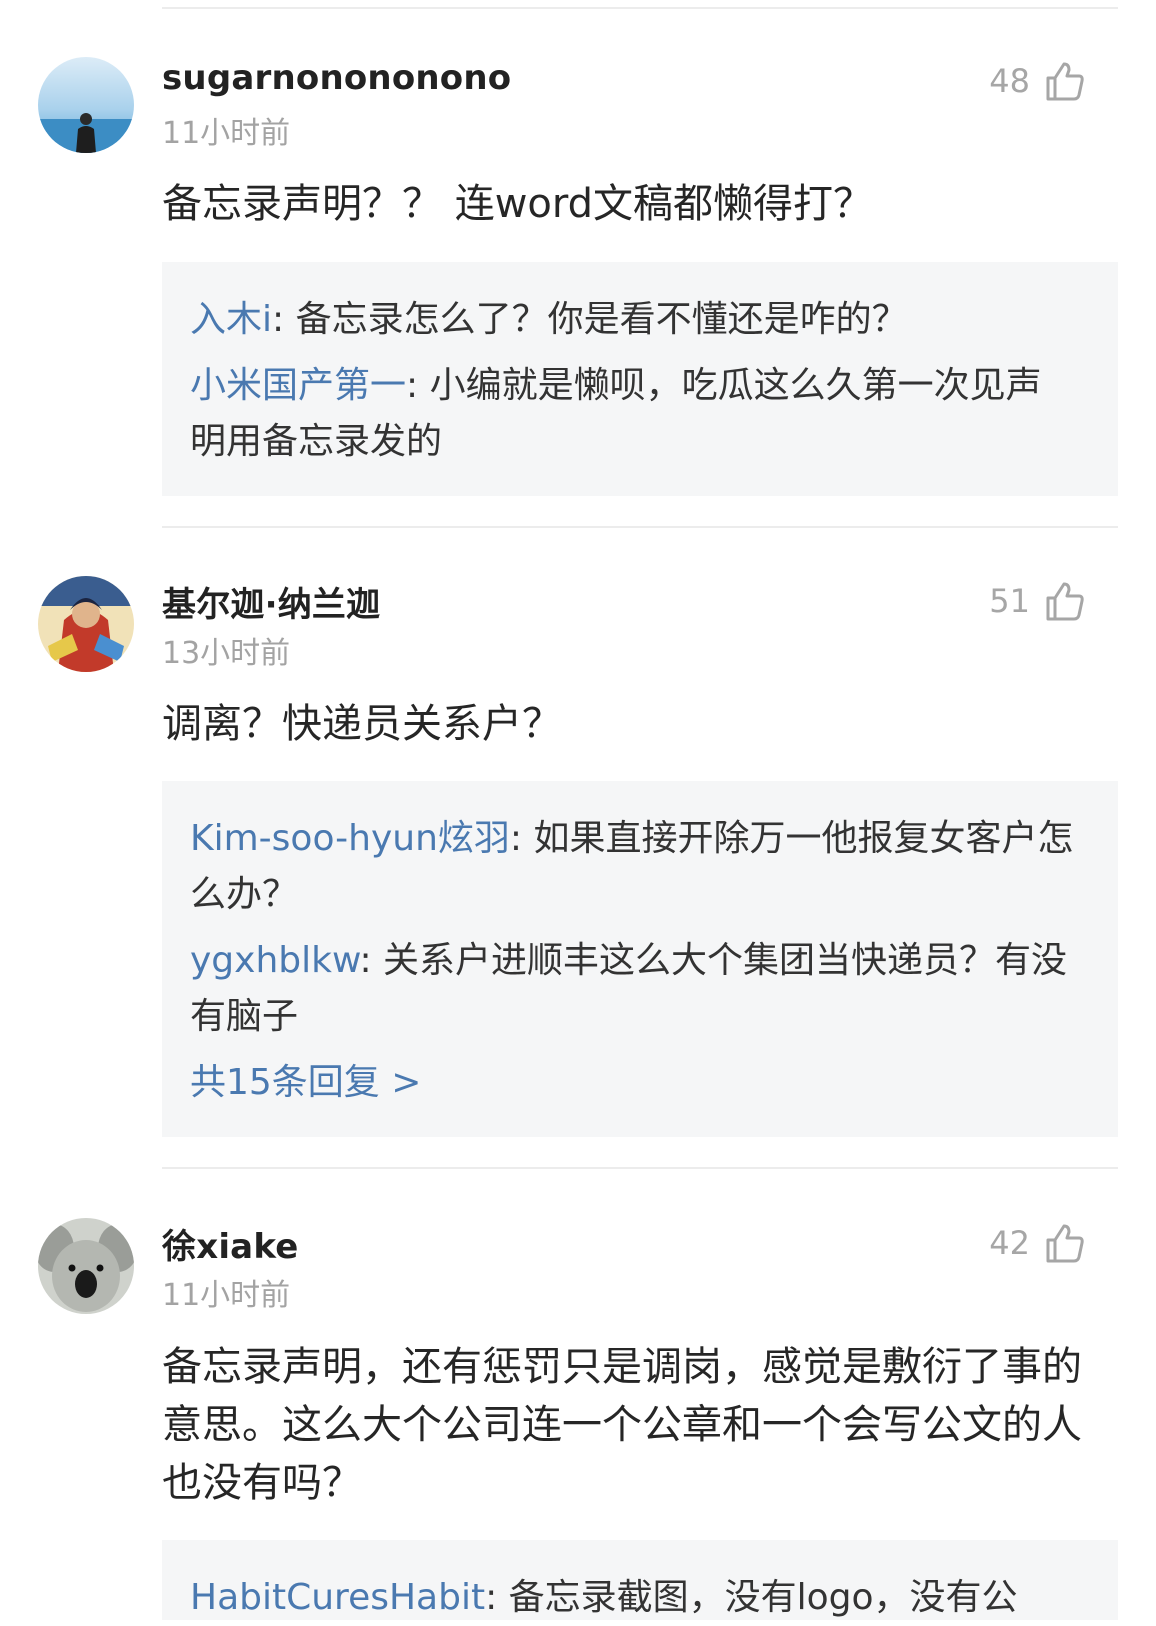 The image size is (1156, 1626). I want to click on username: sugarnonononono, so click(336, 78).